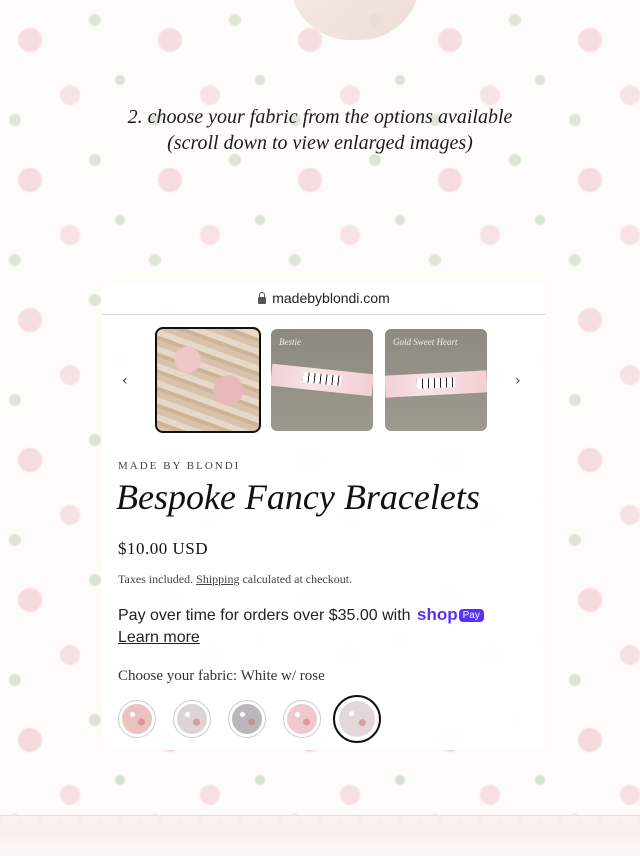 This screenshot has height=856, width=640. Describe the element at coordinates (125, 381) in the screenshot. I see `chevron-left-icon: ‹` at that location.